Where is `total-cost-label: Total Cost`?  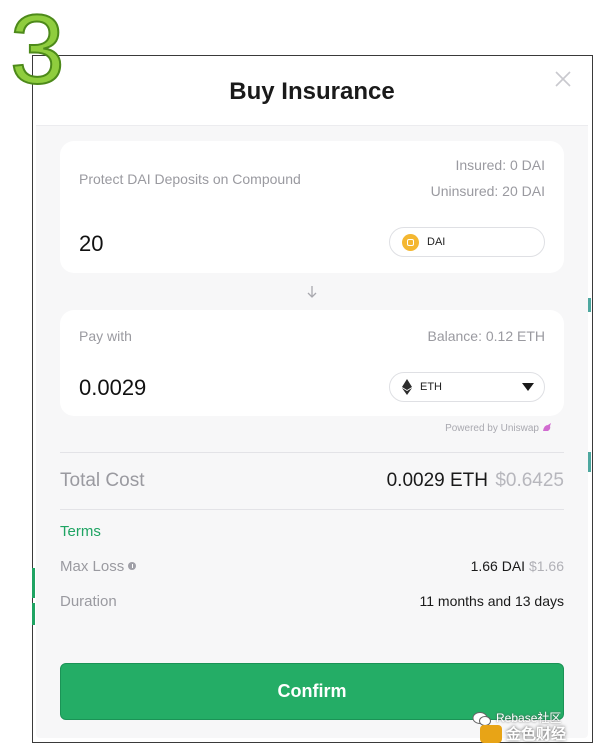
total-cost-label: Total Cost is located at coordinates (102, 480).